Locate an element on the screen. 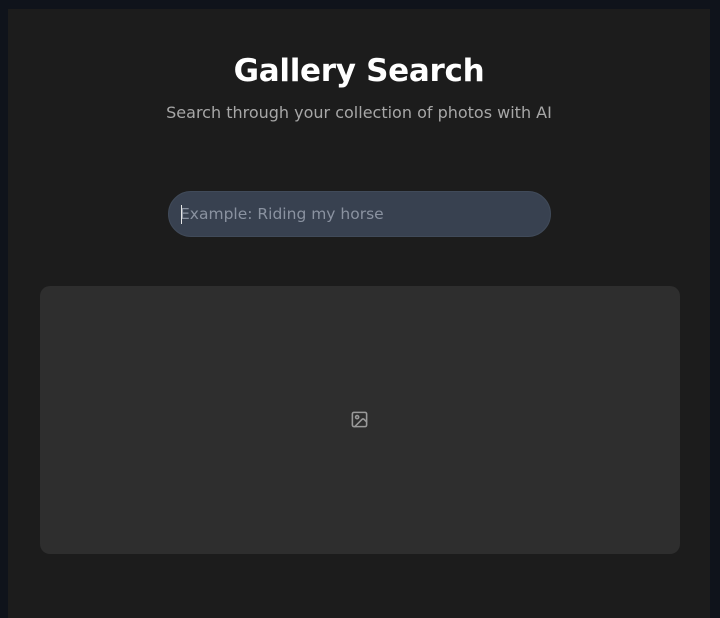  search-bar is located at coordinates (359, 214).